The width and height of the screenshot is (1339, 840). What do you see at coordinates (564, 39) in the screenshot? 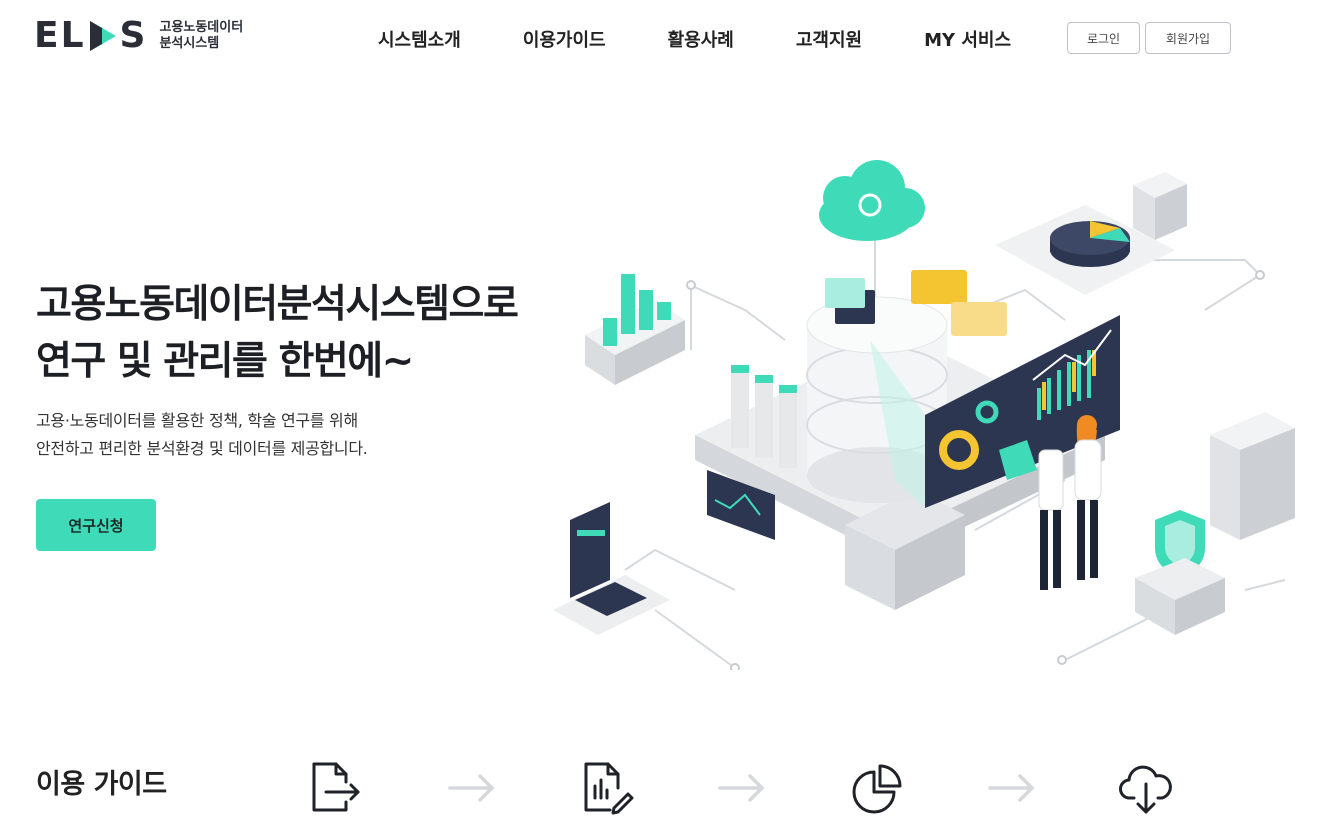
I see `nav-item-usage-guide: 이용가이드` at bounding box center [564, 39].